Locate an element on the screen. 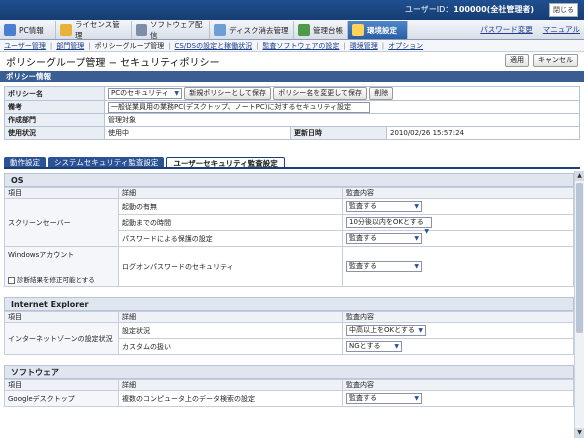 The height and width of the screenshot is (438, 584). gdesk-cell: 監査する ▼ is located at coordinates (458, 398).